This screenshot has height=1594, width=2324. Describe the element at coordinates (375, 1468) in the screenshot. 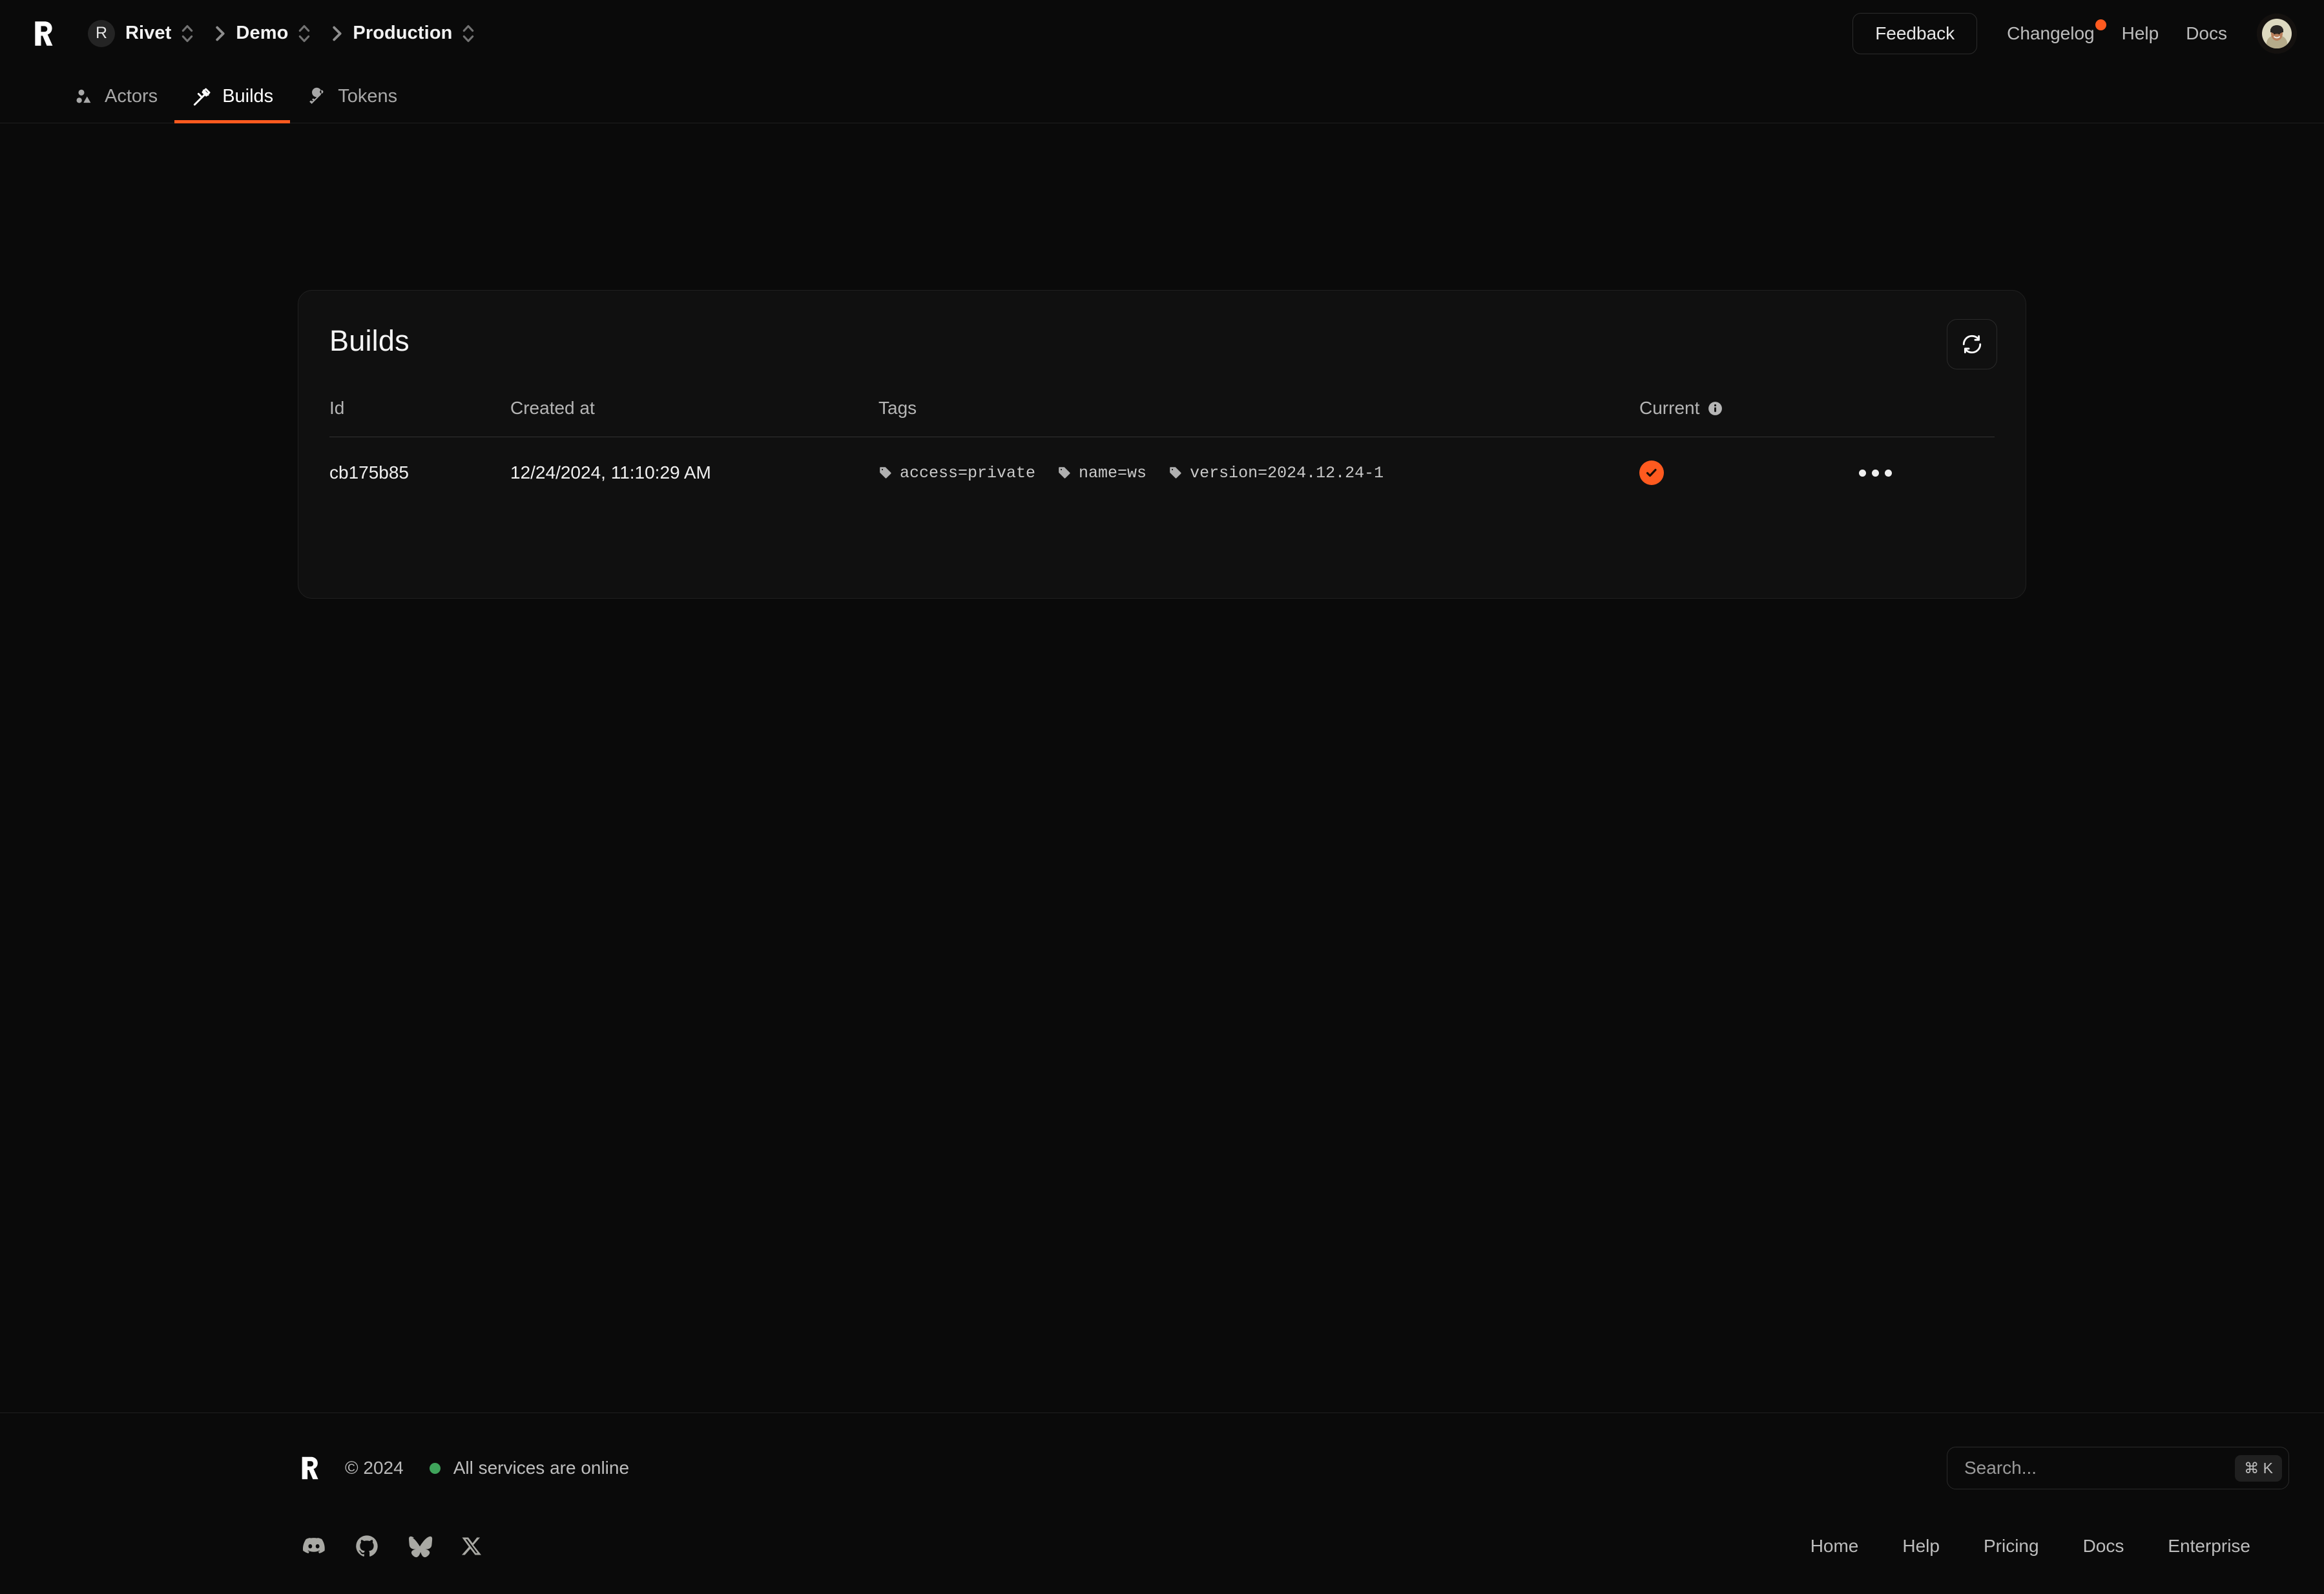

I see `copyright-text: © 2024` at that location.